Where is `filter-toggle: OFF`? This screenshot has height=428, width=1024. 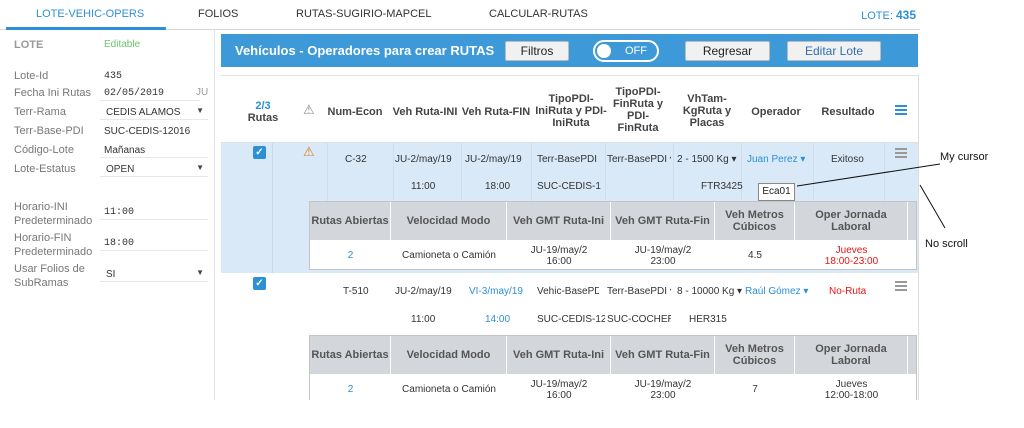 filter-toggle: OFF is located at coordinates (626, 51).